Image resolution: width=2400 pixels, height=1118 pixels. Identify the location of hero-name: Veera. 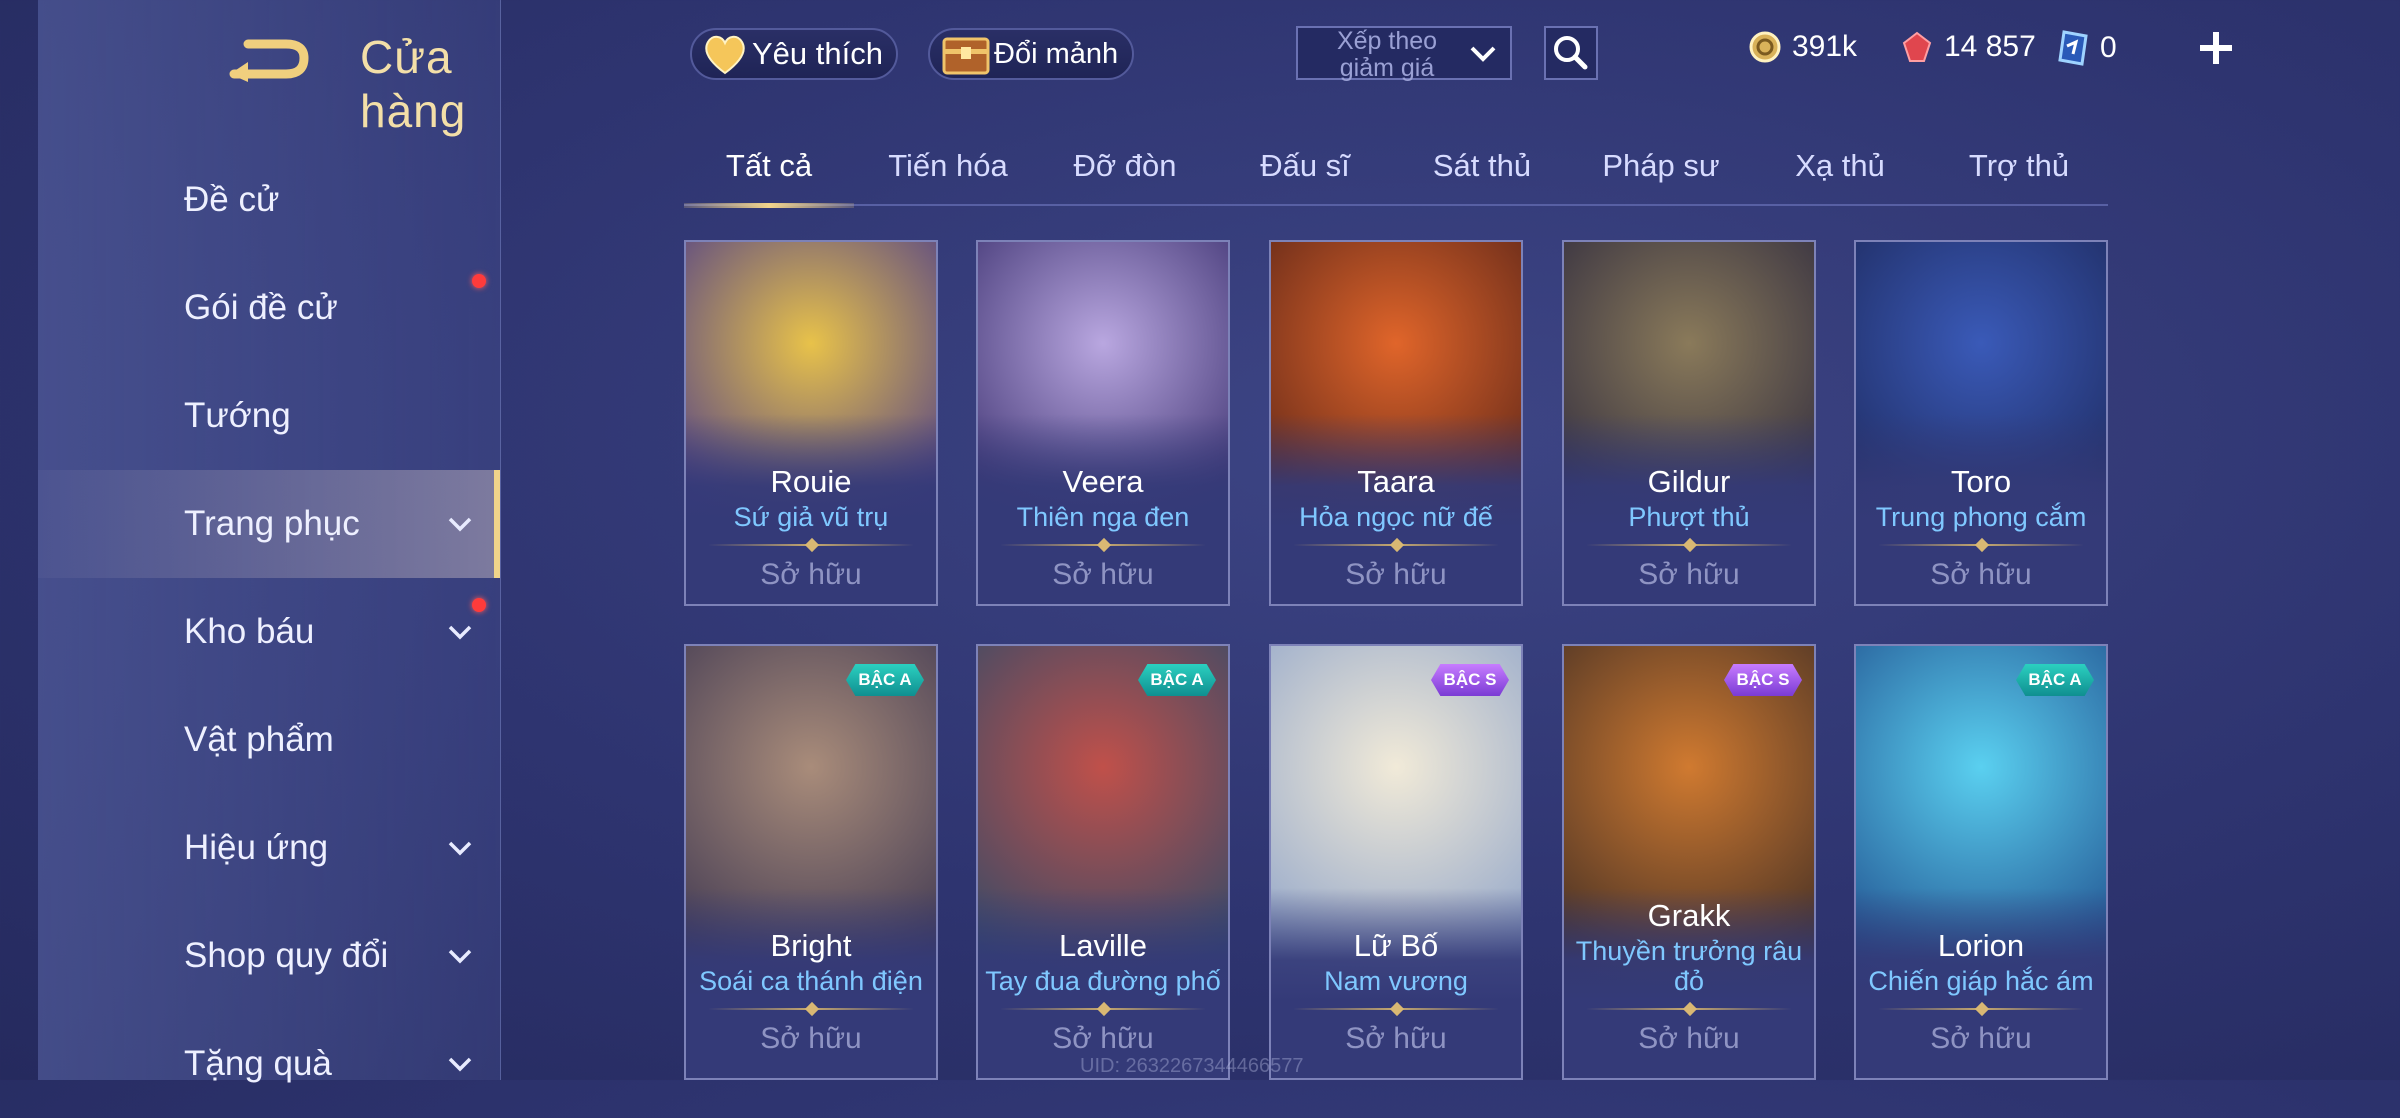
(1103, 481).